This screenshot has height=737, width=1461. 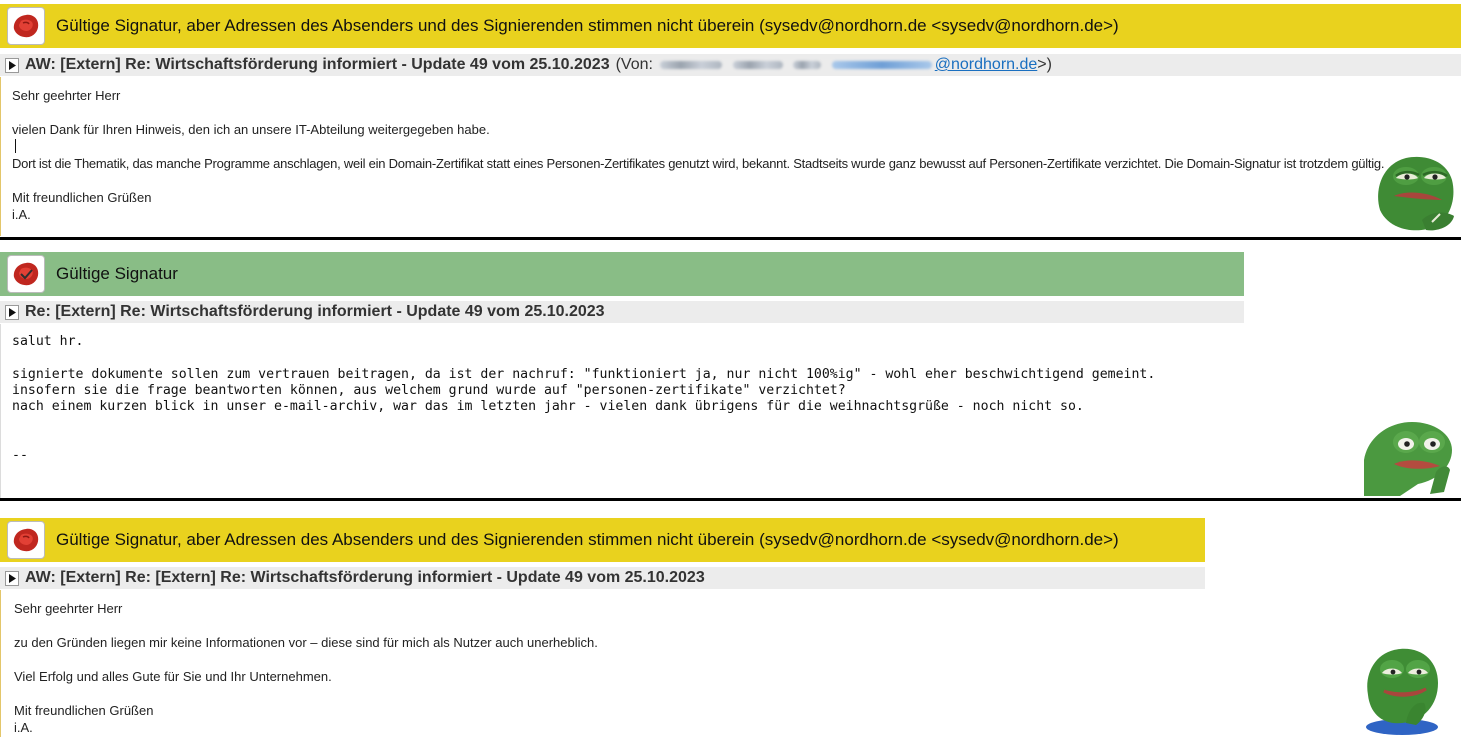 I want to click on email-from: (Von: @nordhorn.de>), so click(x=834, y=65).